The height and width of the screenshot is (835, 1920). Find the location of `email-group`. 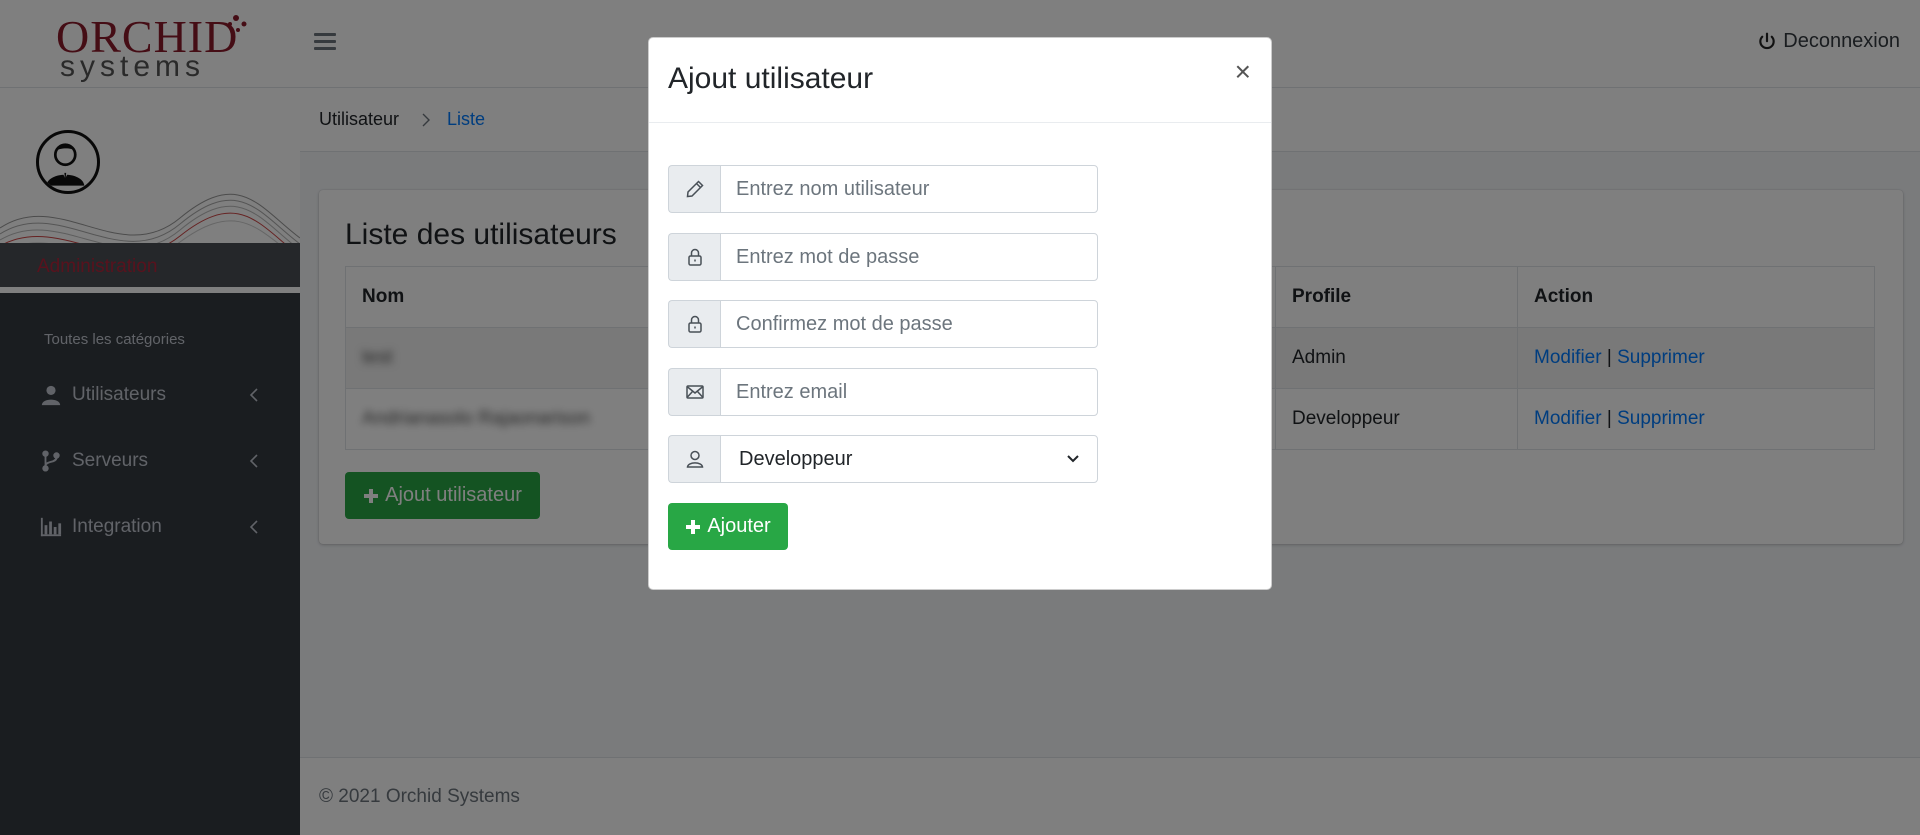

email-group is located at coordinates (883, 392).